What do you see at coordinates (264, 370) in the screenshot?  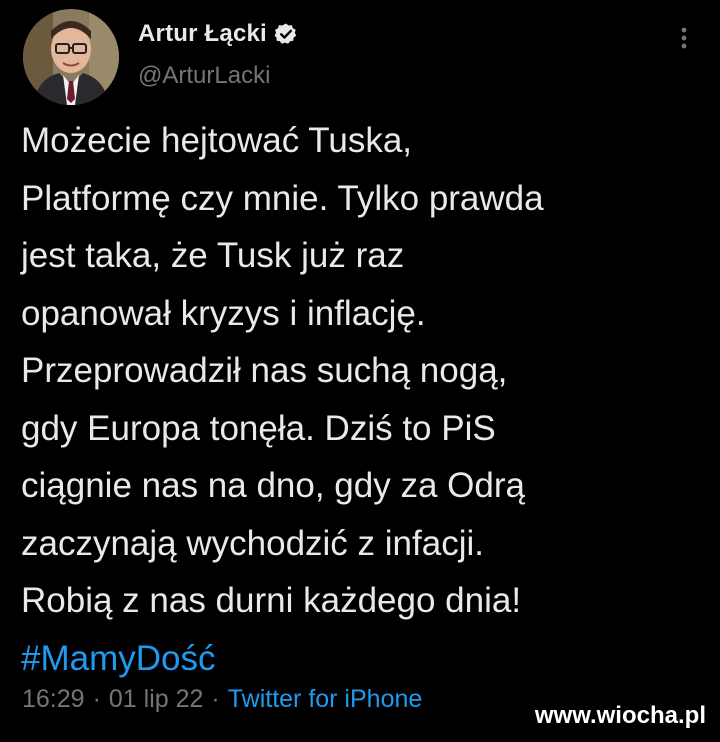 I see `tweet-line: Przeprowadził nas suchą nogą,` at bounding box center [264, 370].